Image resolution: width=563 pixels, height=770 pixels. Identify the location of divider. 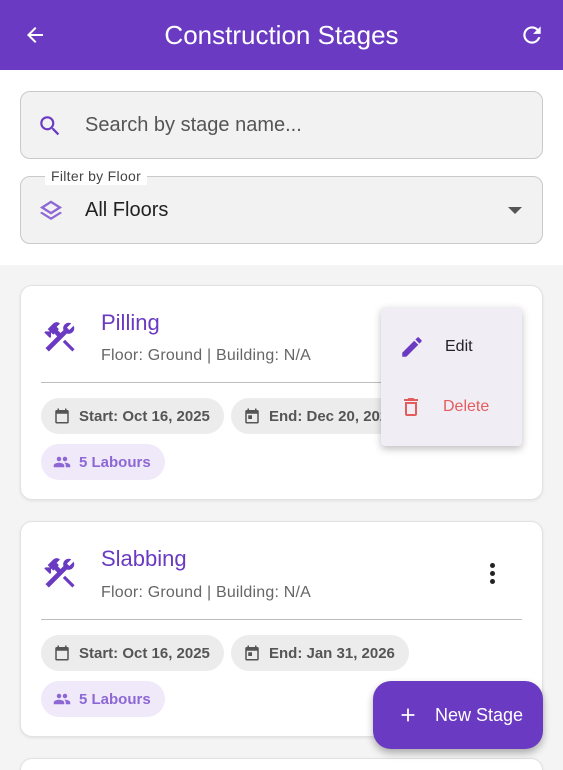
(281, 619).